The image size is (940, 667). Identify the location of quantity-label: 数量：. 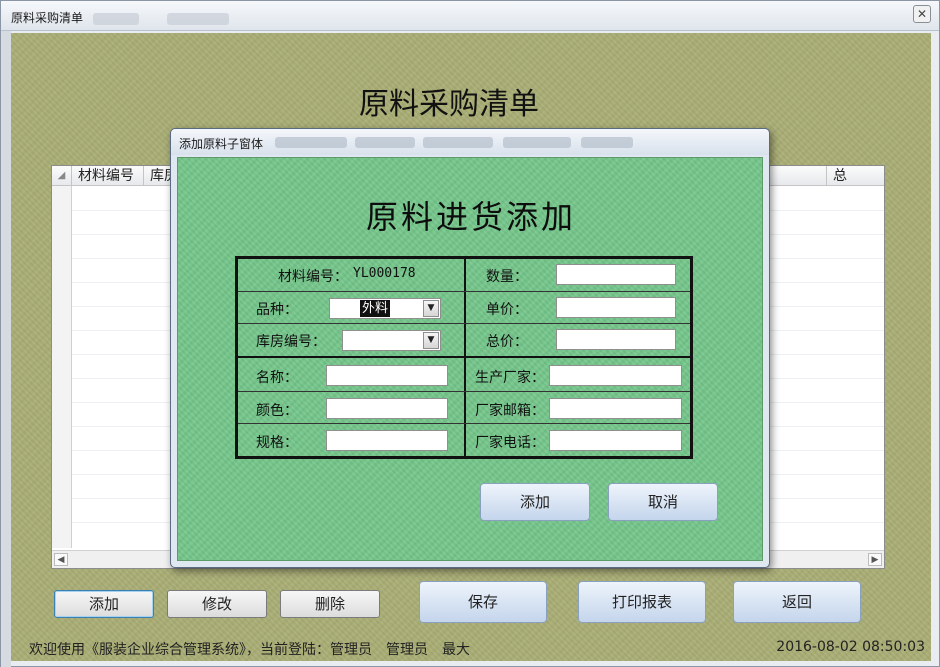
(507, 277).